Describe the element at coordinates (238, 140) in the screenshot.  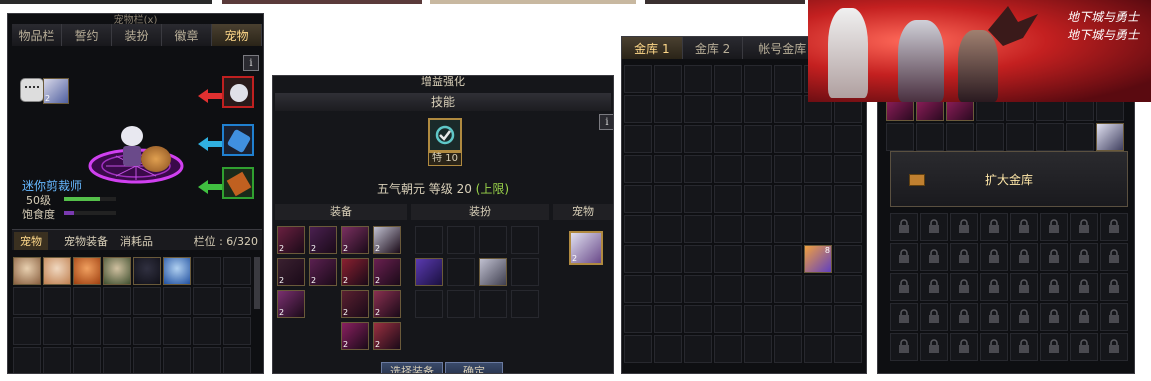
I see `pet-equip-slot-blue` at that location.